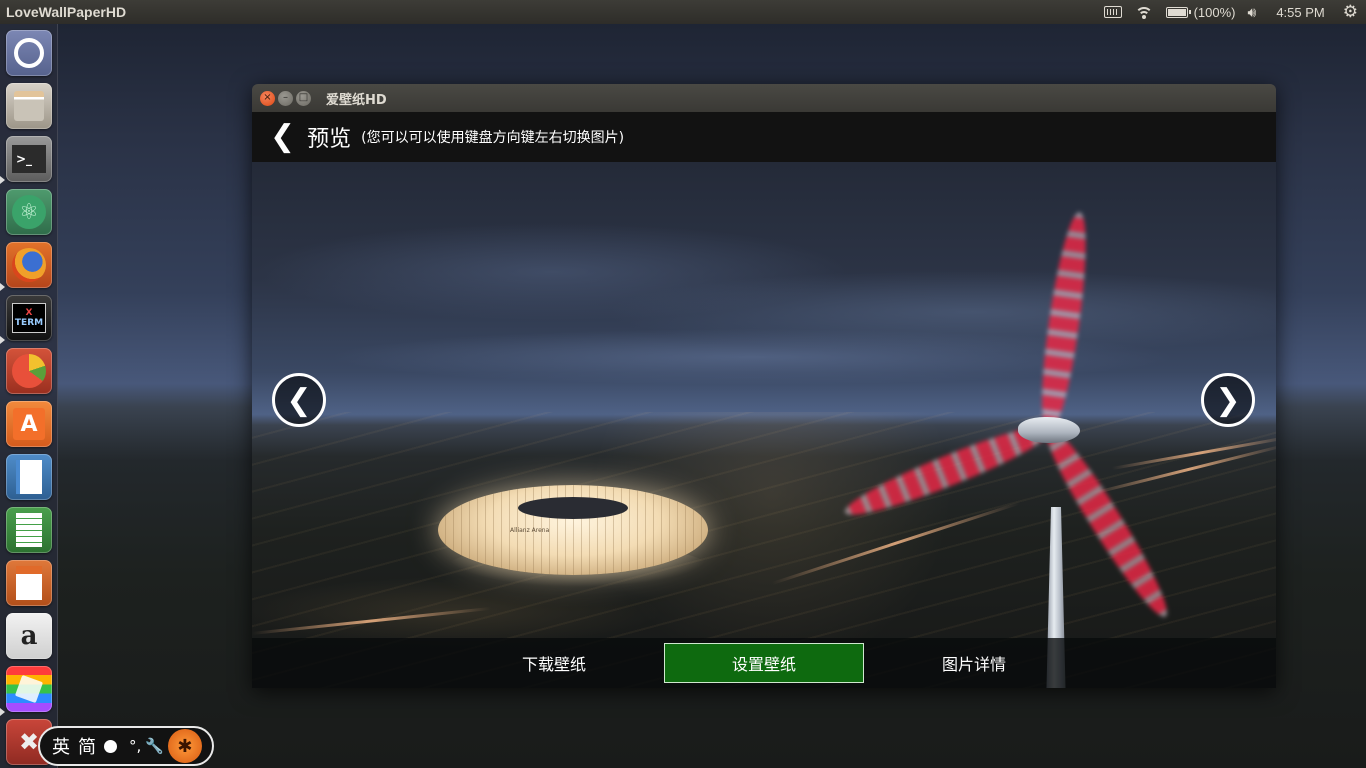 The width and height of the screenshot is (1366, 768). What do you see at coordinates (356, 100) in the screenshot?
I see `window-title: 爱壁纸HD` at bounding box center [356, 100].